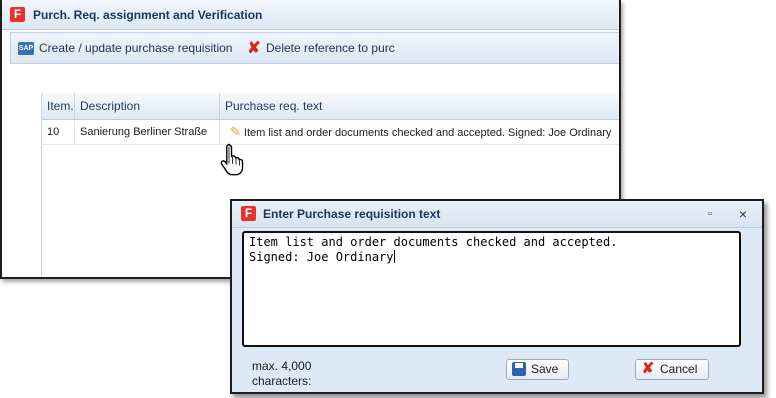 This screenshot has height=398, width=776. Describe the element at coordinates (497, 214) in the screenshot. I see `dialog-titlebar: F Enter Purchase requisition text ▫ ×` at that location.